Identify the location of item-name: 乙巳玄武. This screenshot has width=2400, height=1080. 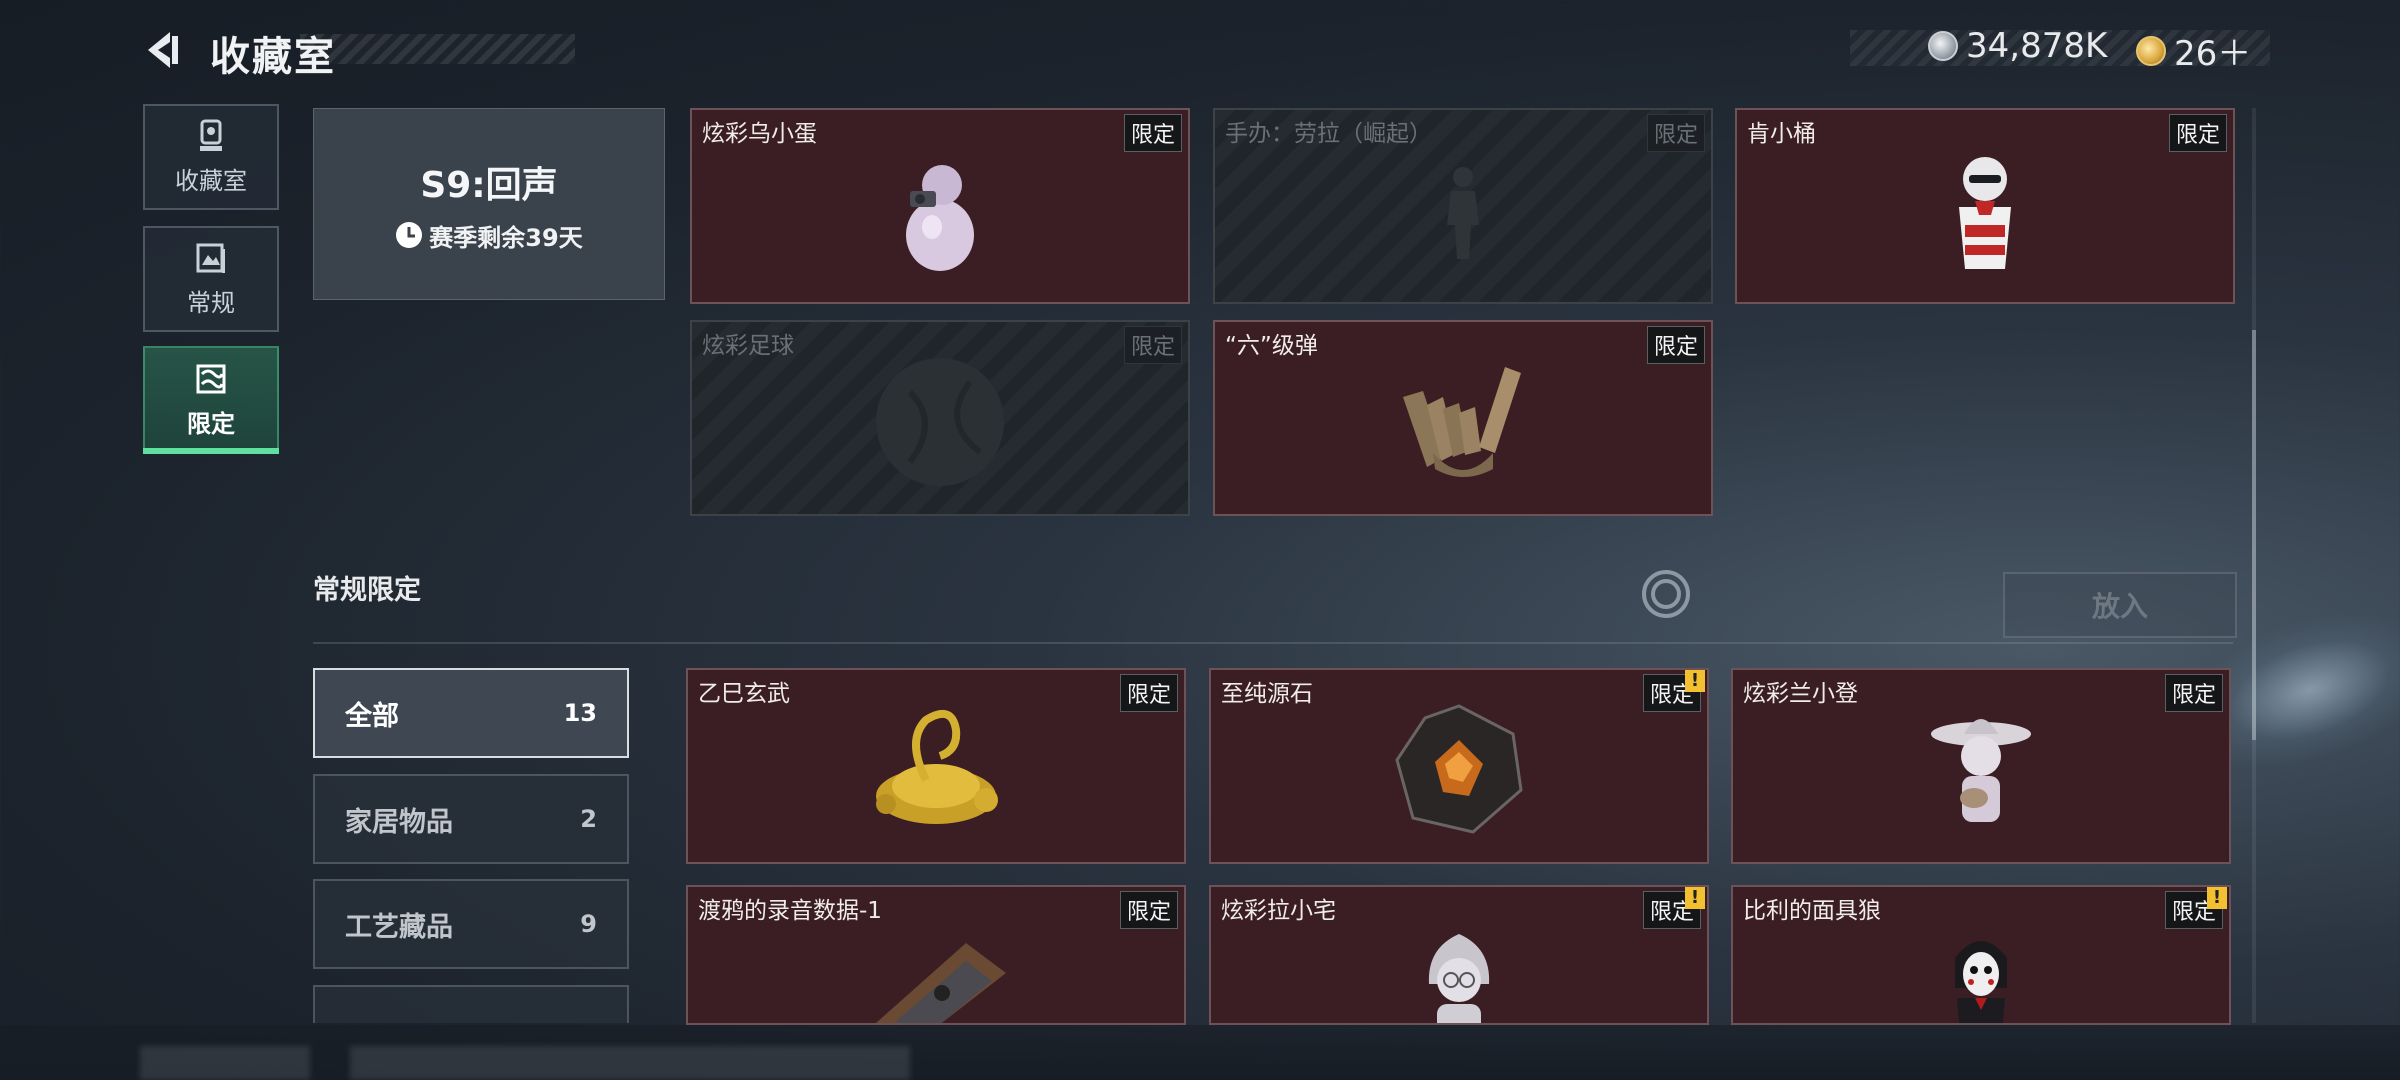
(744, 694).